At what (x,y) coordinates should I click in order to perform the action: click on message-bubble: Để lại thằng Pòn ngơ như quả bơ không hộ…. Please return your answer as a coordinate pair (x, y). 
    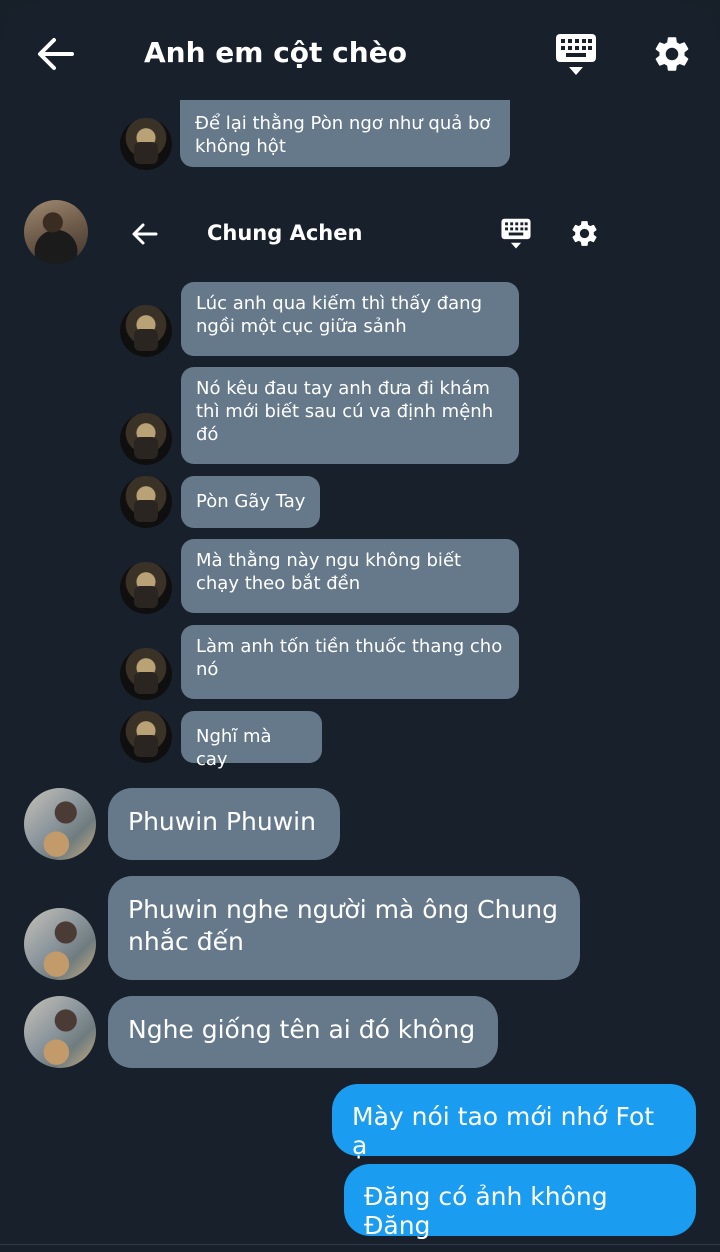
    Looking at the image, I should click on (345, 133).